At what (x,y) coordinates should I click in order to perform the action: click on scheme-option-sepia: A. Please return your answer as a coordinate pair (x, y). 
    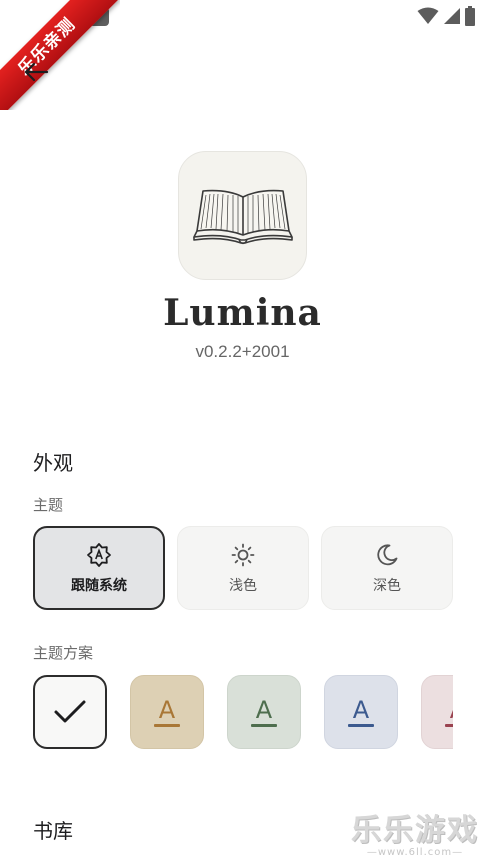
    Looking at the image, I should click on (167, 712).